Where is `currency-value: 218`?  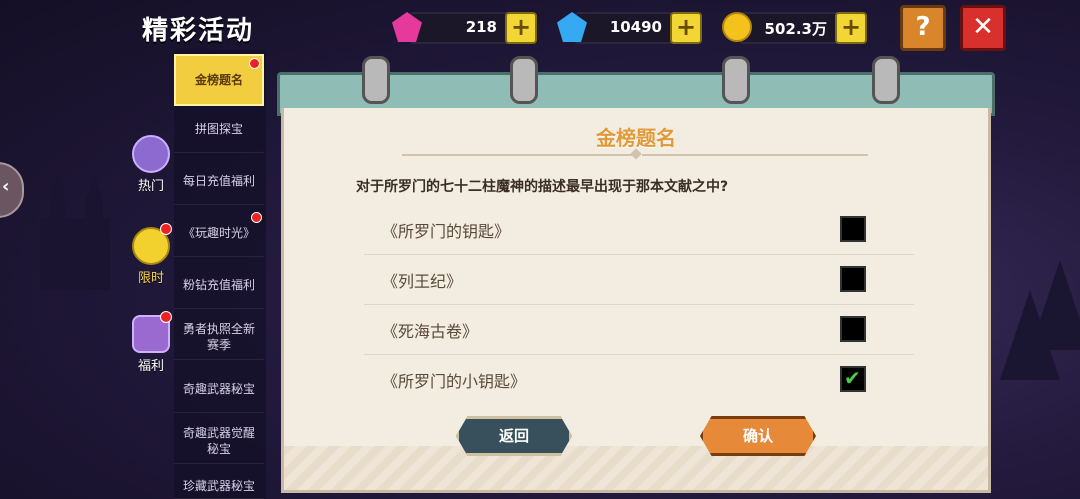
currency-value: 218 is located at coordinates (481, 27).